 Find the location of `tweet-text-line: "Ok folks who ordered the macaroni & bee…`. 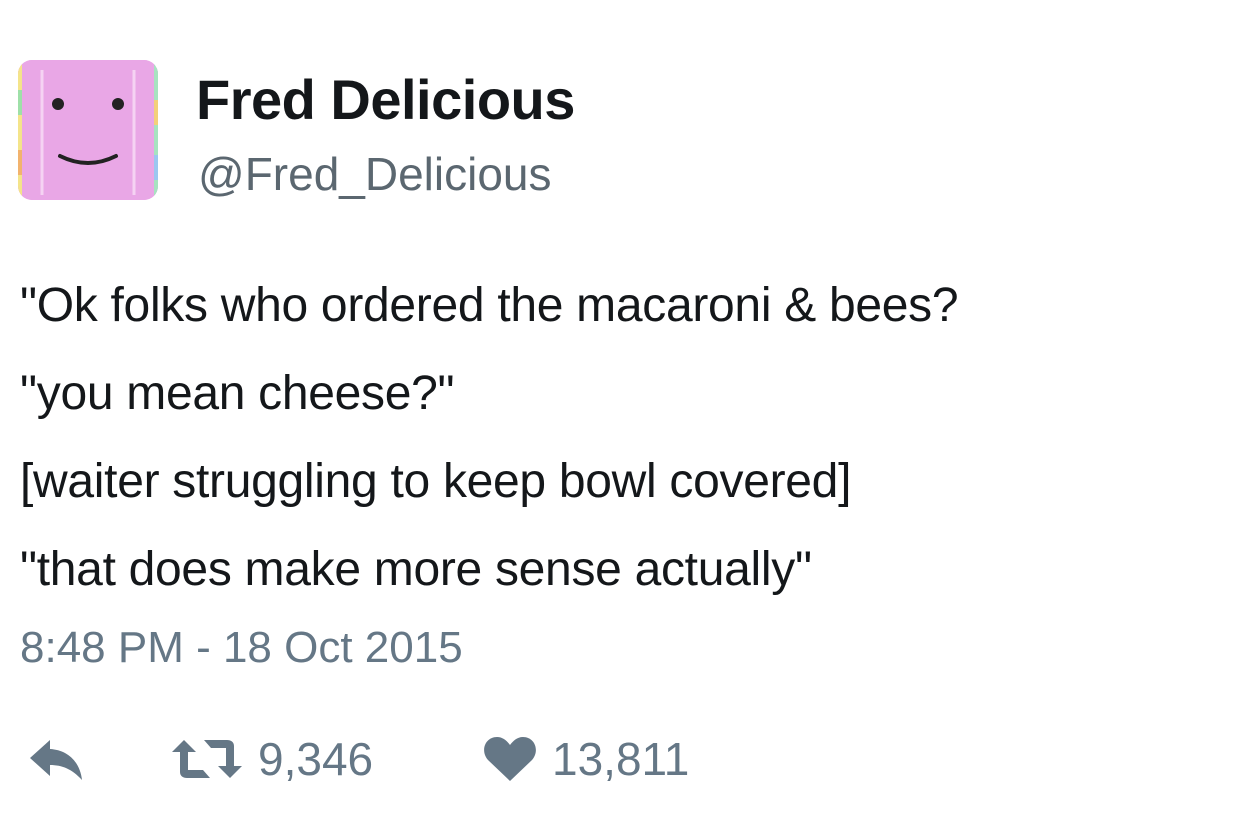

tweet-text-line: "Ok folks who ordered the macaroni & bee… is located at coordinates (489, 305).